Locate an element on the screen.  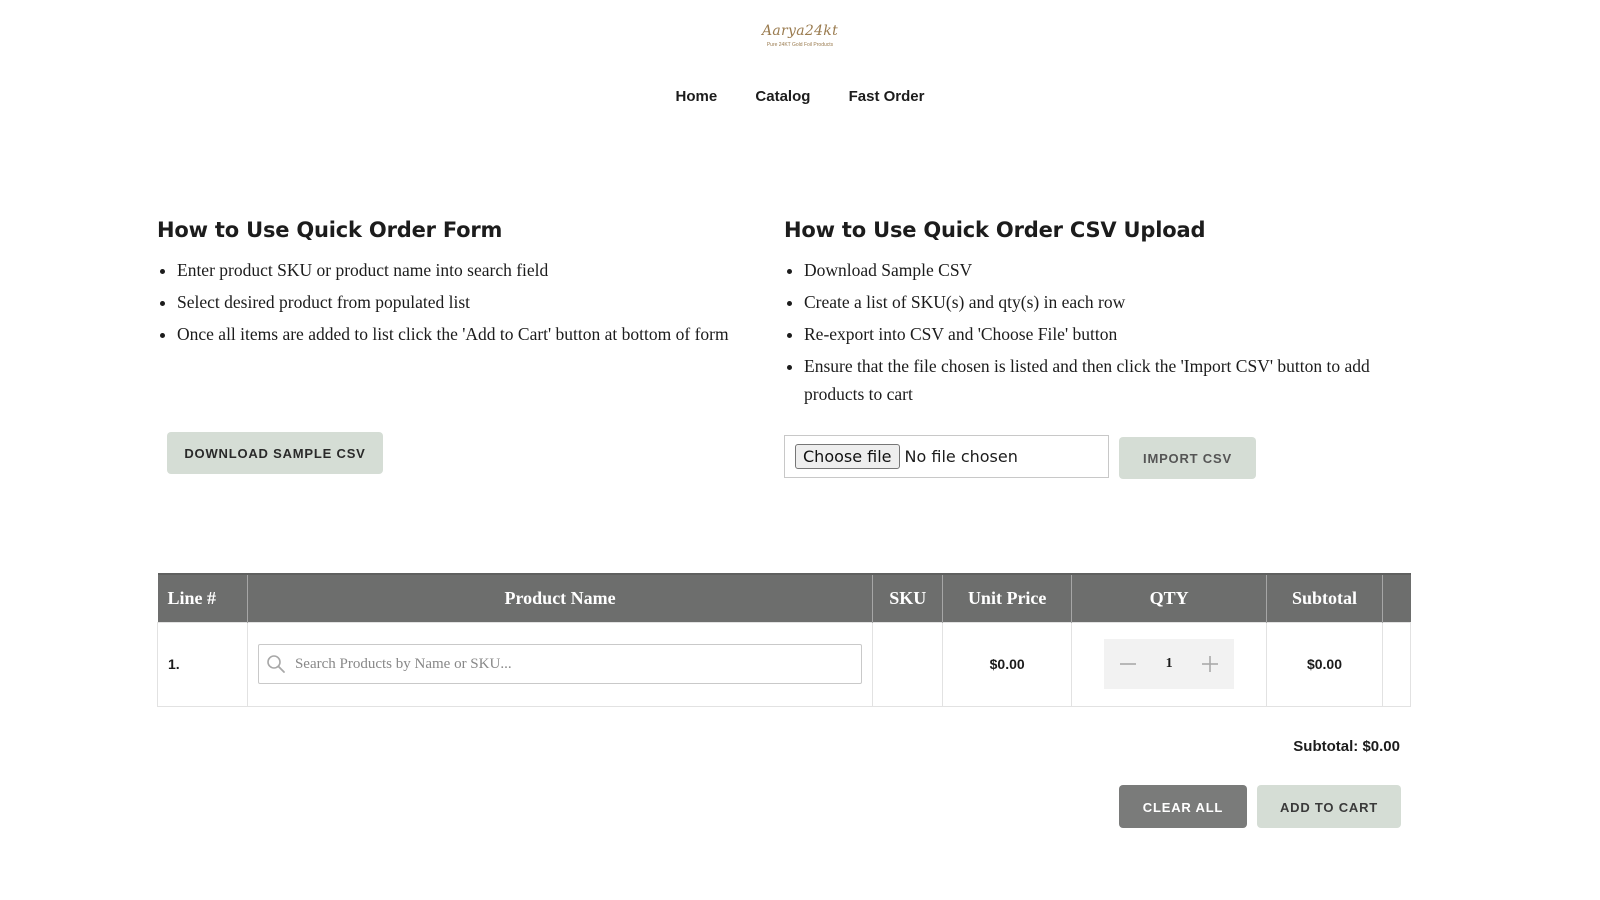
qty-cell: 1 is located at coordinates (1169, 664).